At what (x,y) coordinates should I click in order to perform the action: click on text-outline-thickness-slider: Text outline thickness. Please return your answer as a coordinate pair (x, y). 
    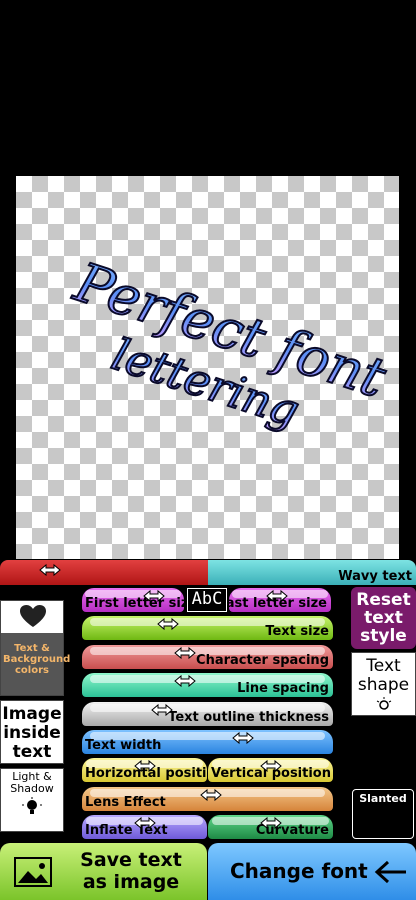
    Looking at the image, I should click on (207, 714).